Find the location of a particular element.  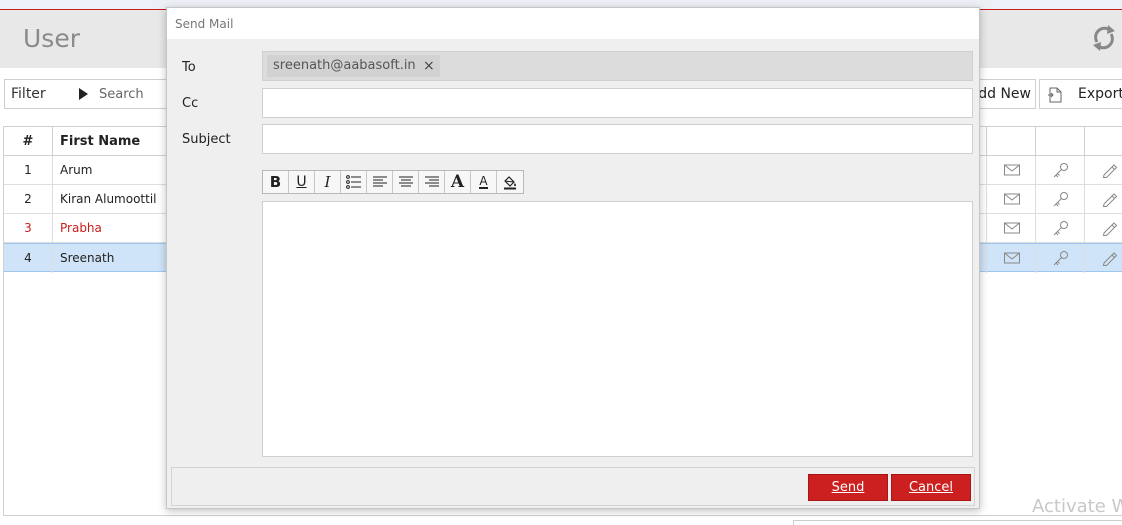

bullet-list-button is located at coordinates (354, 182).